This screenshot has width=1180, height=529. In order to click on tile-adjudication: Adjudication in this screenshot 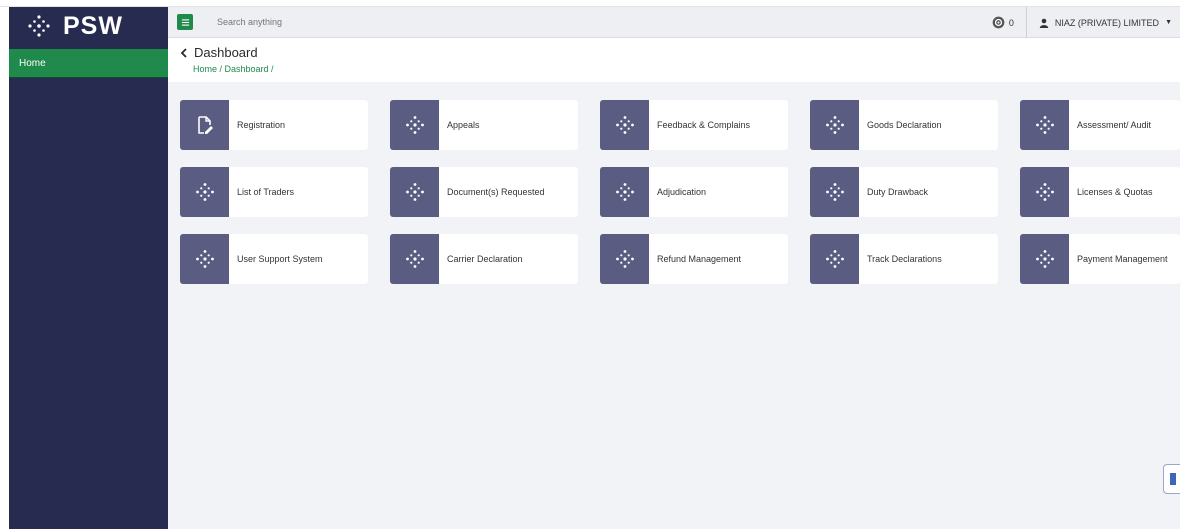, I will do `click(694, 192)`.